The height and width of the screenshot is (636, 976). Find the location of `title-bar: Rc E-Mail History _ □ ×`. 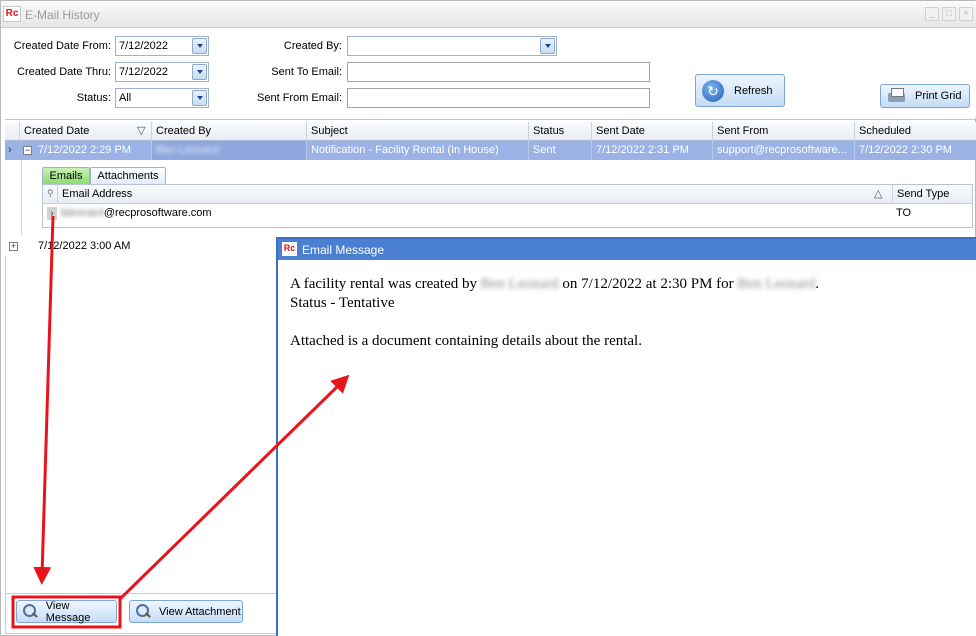

title-bar: Rc E-Mail History _ □ × is located at coordinates (488, 14).